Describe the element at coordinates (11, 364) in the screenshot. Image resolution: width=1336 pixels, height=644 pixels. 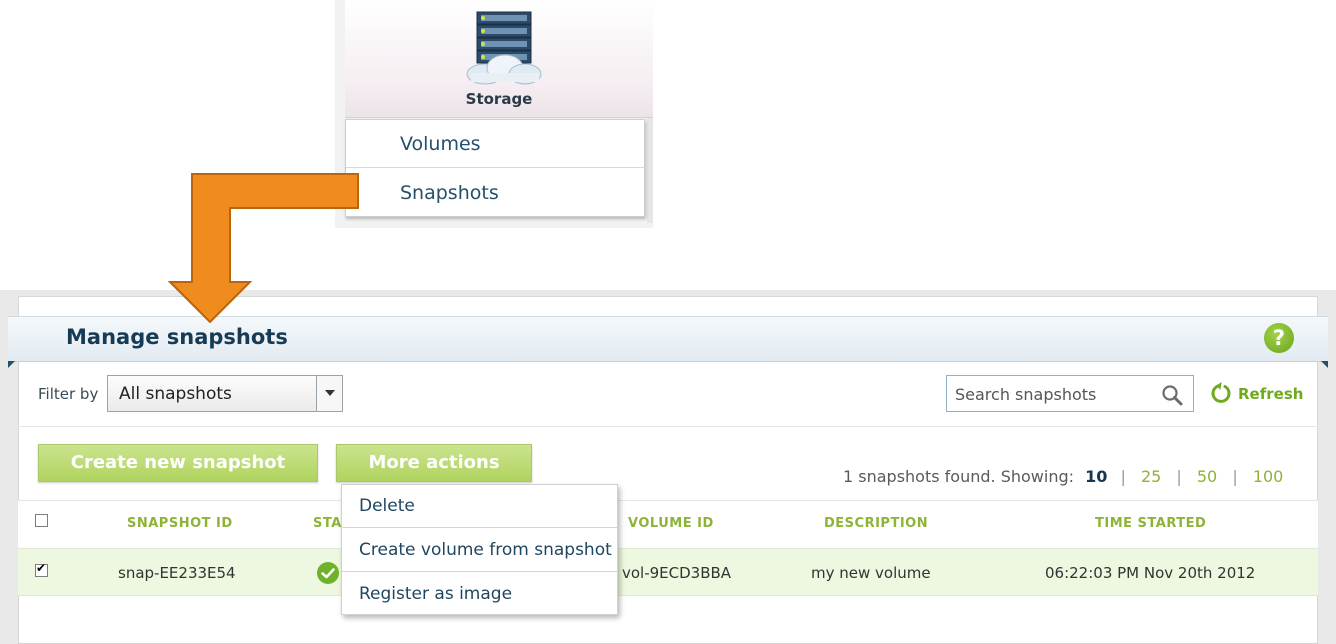
I see `title-bar-fold-left` at that location.